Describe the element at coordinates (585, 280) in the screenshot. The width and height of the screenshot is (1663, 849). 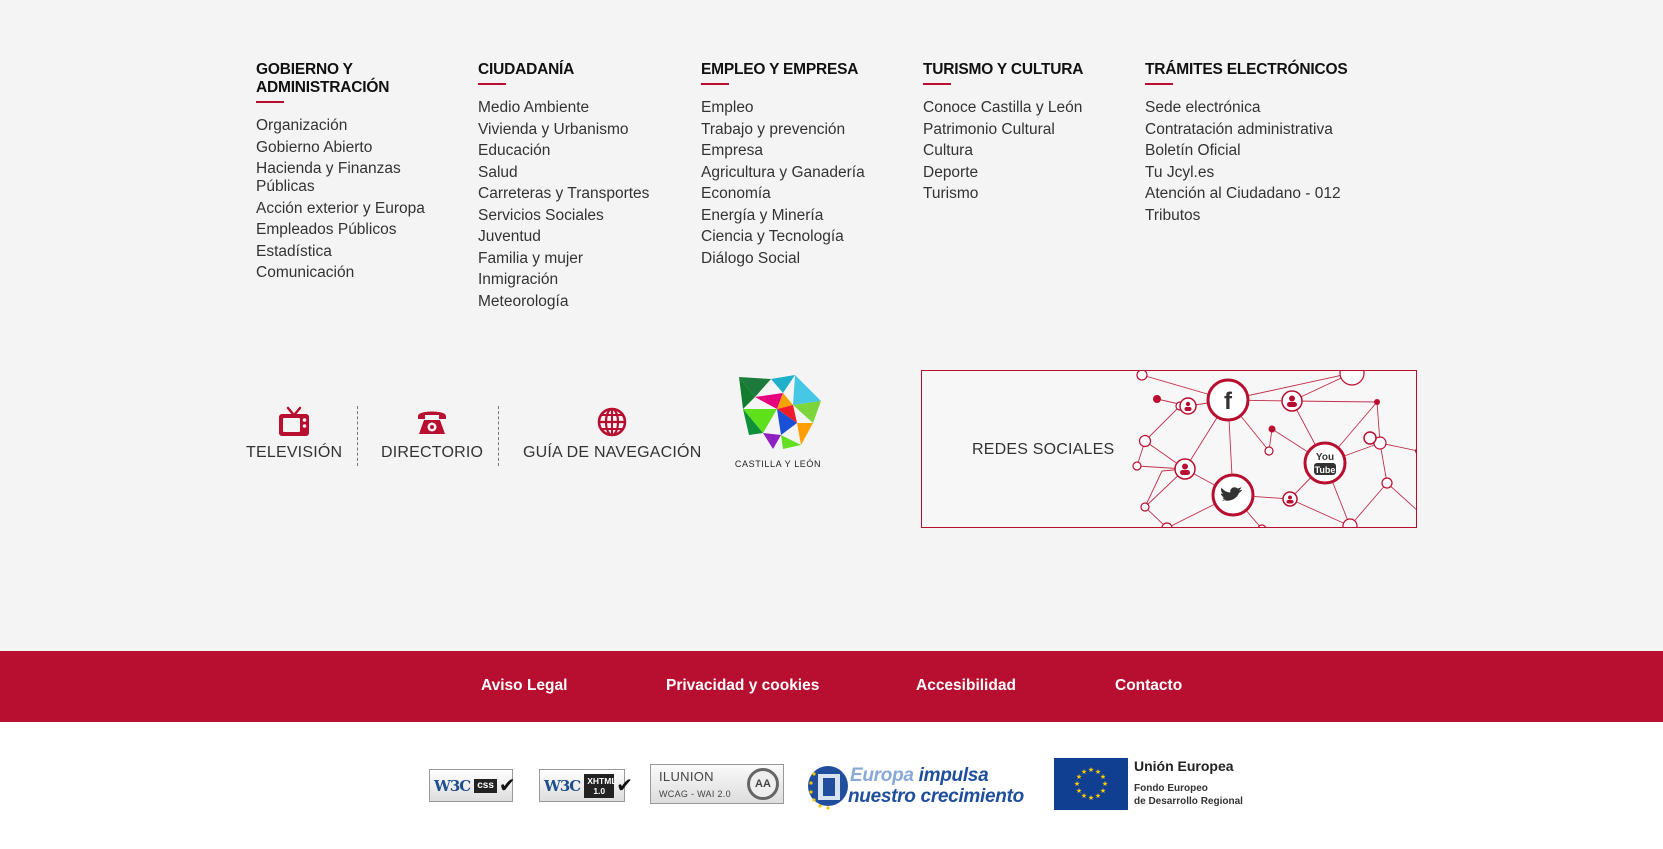
I see `link-inmigracion: Inmigración` at that location.